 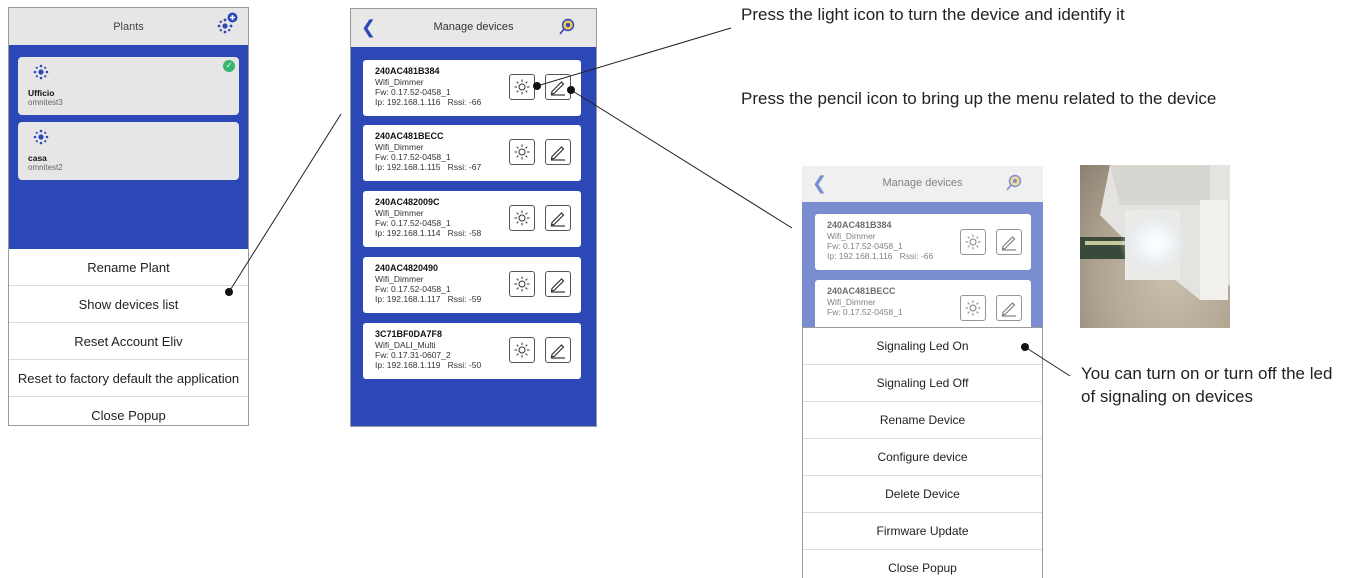 What do you see at coordinates (922, 494) in the screenshot?
I see `delete-device-item: Delete Device` at bounding box center [922, 494].